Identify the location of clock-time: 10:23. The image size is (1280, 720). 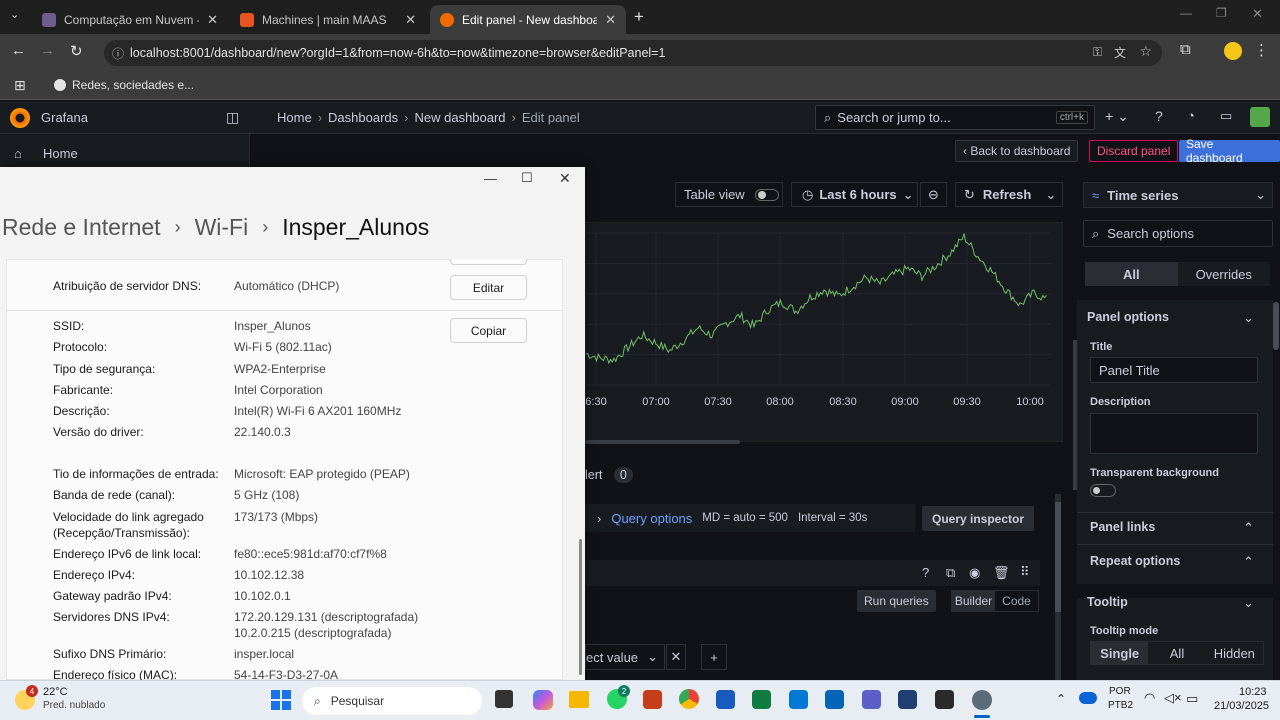
(1253, 692).